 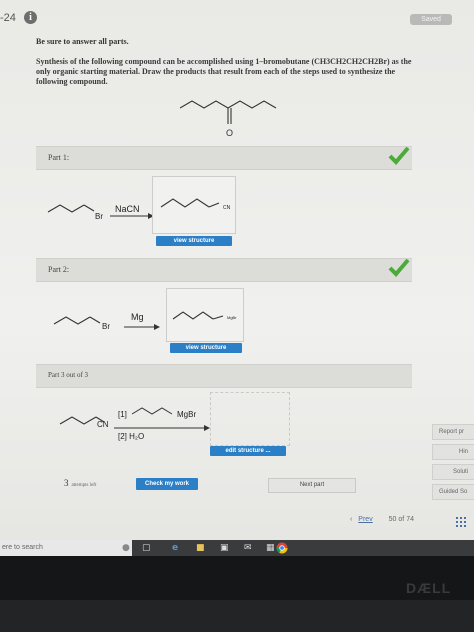 I want to click on next-part-button: Next part, so click(x=312, y=485).